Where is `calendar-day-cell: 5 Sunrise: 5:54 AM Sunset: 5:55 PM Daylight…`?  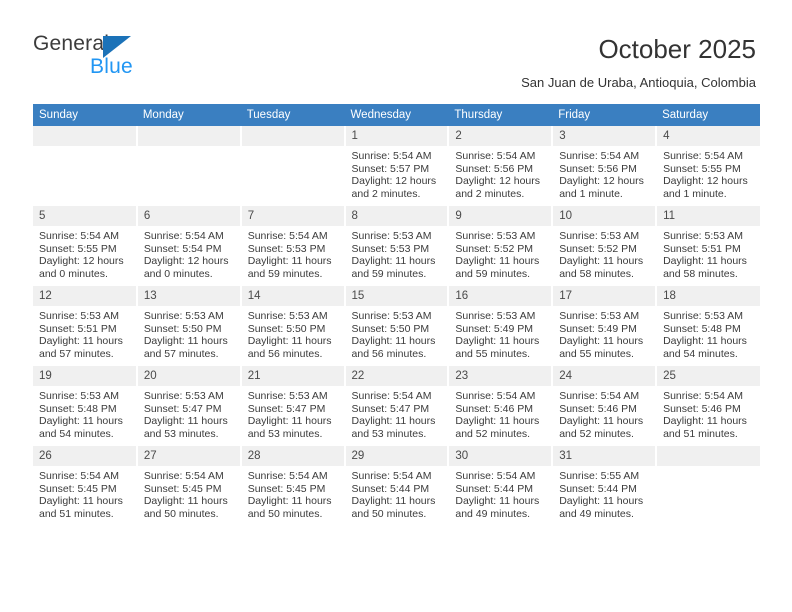
calendar-day-cell: 5 Sunrise: 5:54 AM Sunset: 5:55 PM Daylight… is located at coordinates (85, 245).